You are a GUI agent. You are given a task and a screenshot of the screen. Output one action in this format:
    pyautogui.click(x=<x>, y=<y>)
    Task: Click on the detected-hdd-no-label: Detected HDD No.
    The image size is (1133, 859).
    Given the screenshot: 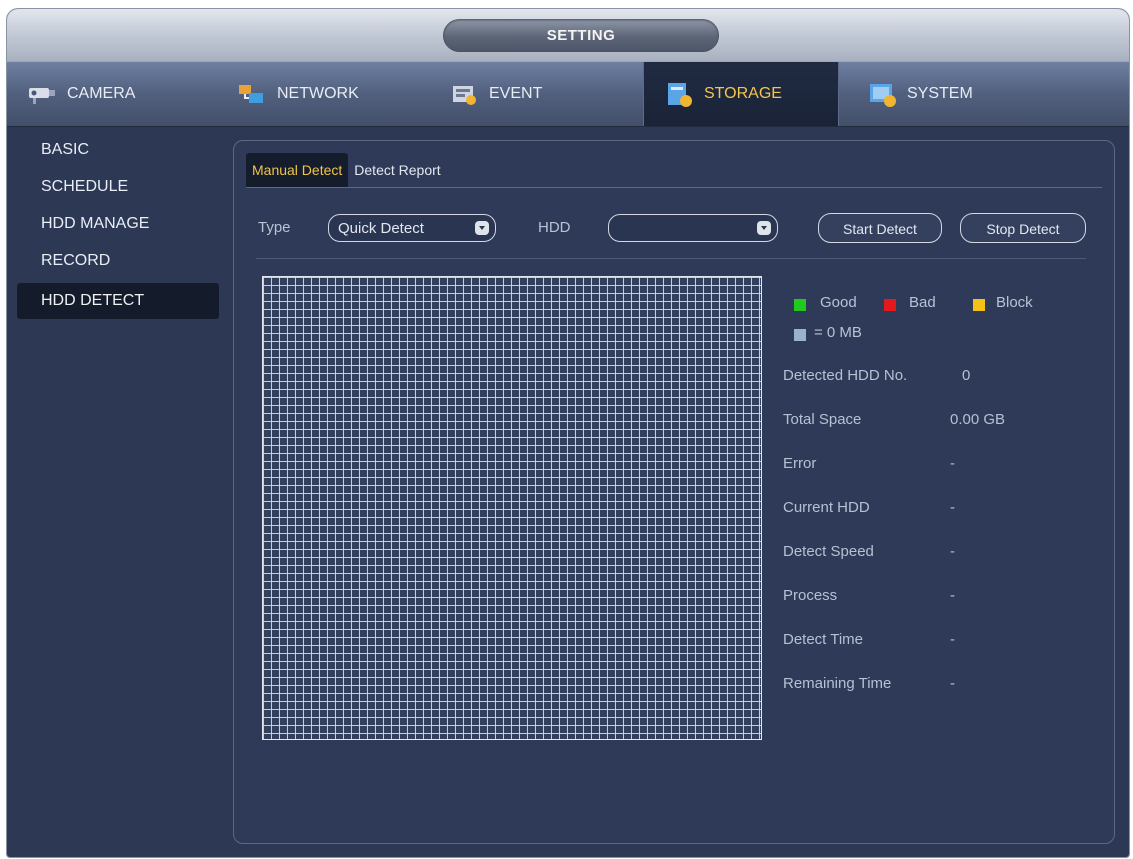 What is the action you would take?
    pyautogui.click(x=845, y=375)
    